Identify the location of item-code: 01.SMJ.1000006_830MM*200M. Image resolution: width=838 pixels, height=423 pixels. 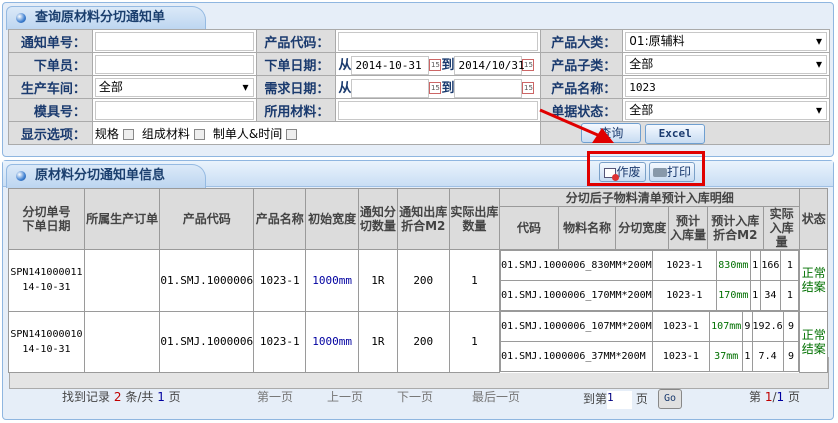
(576, 265).